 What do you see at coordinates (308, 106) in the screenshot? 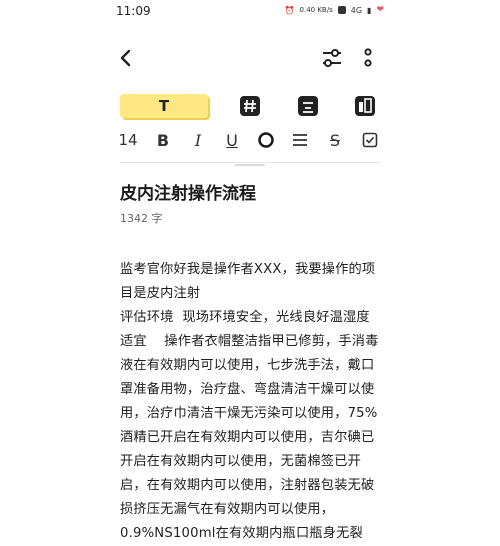
I see `paragraph-style-icon` at bounding box center [308, 106].